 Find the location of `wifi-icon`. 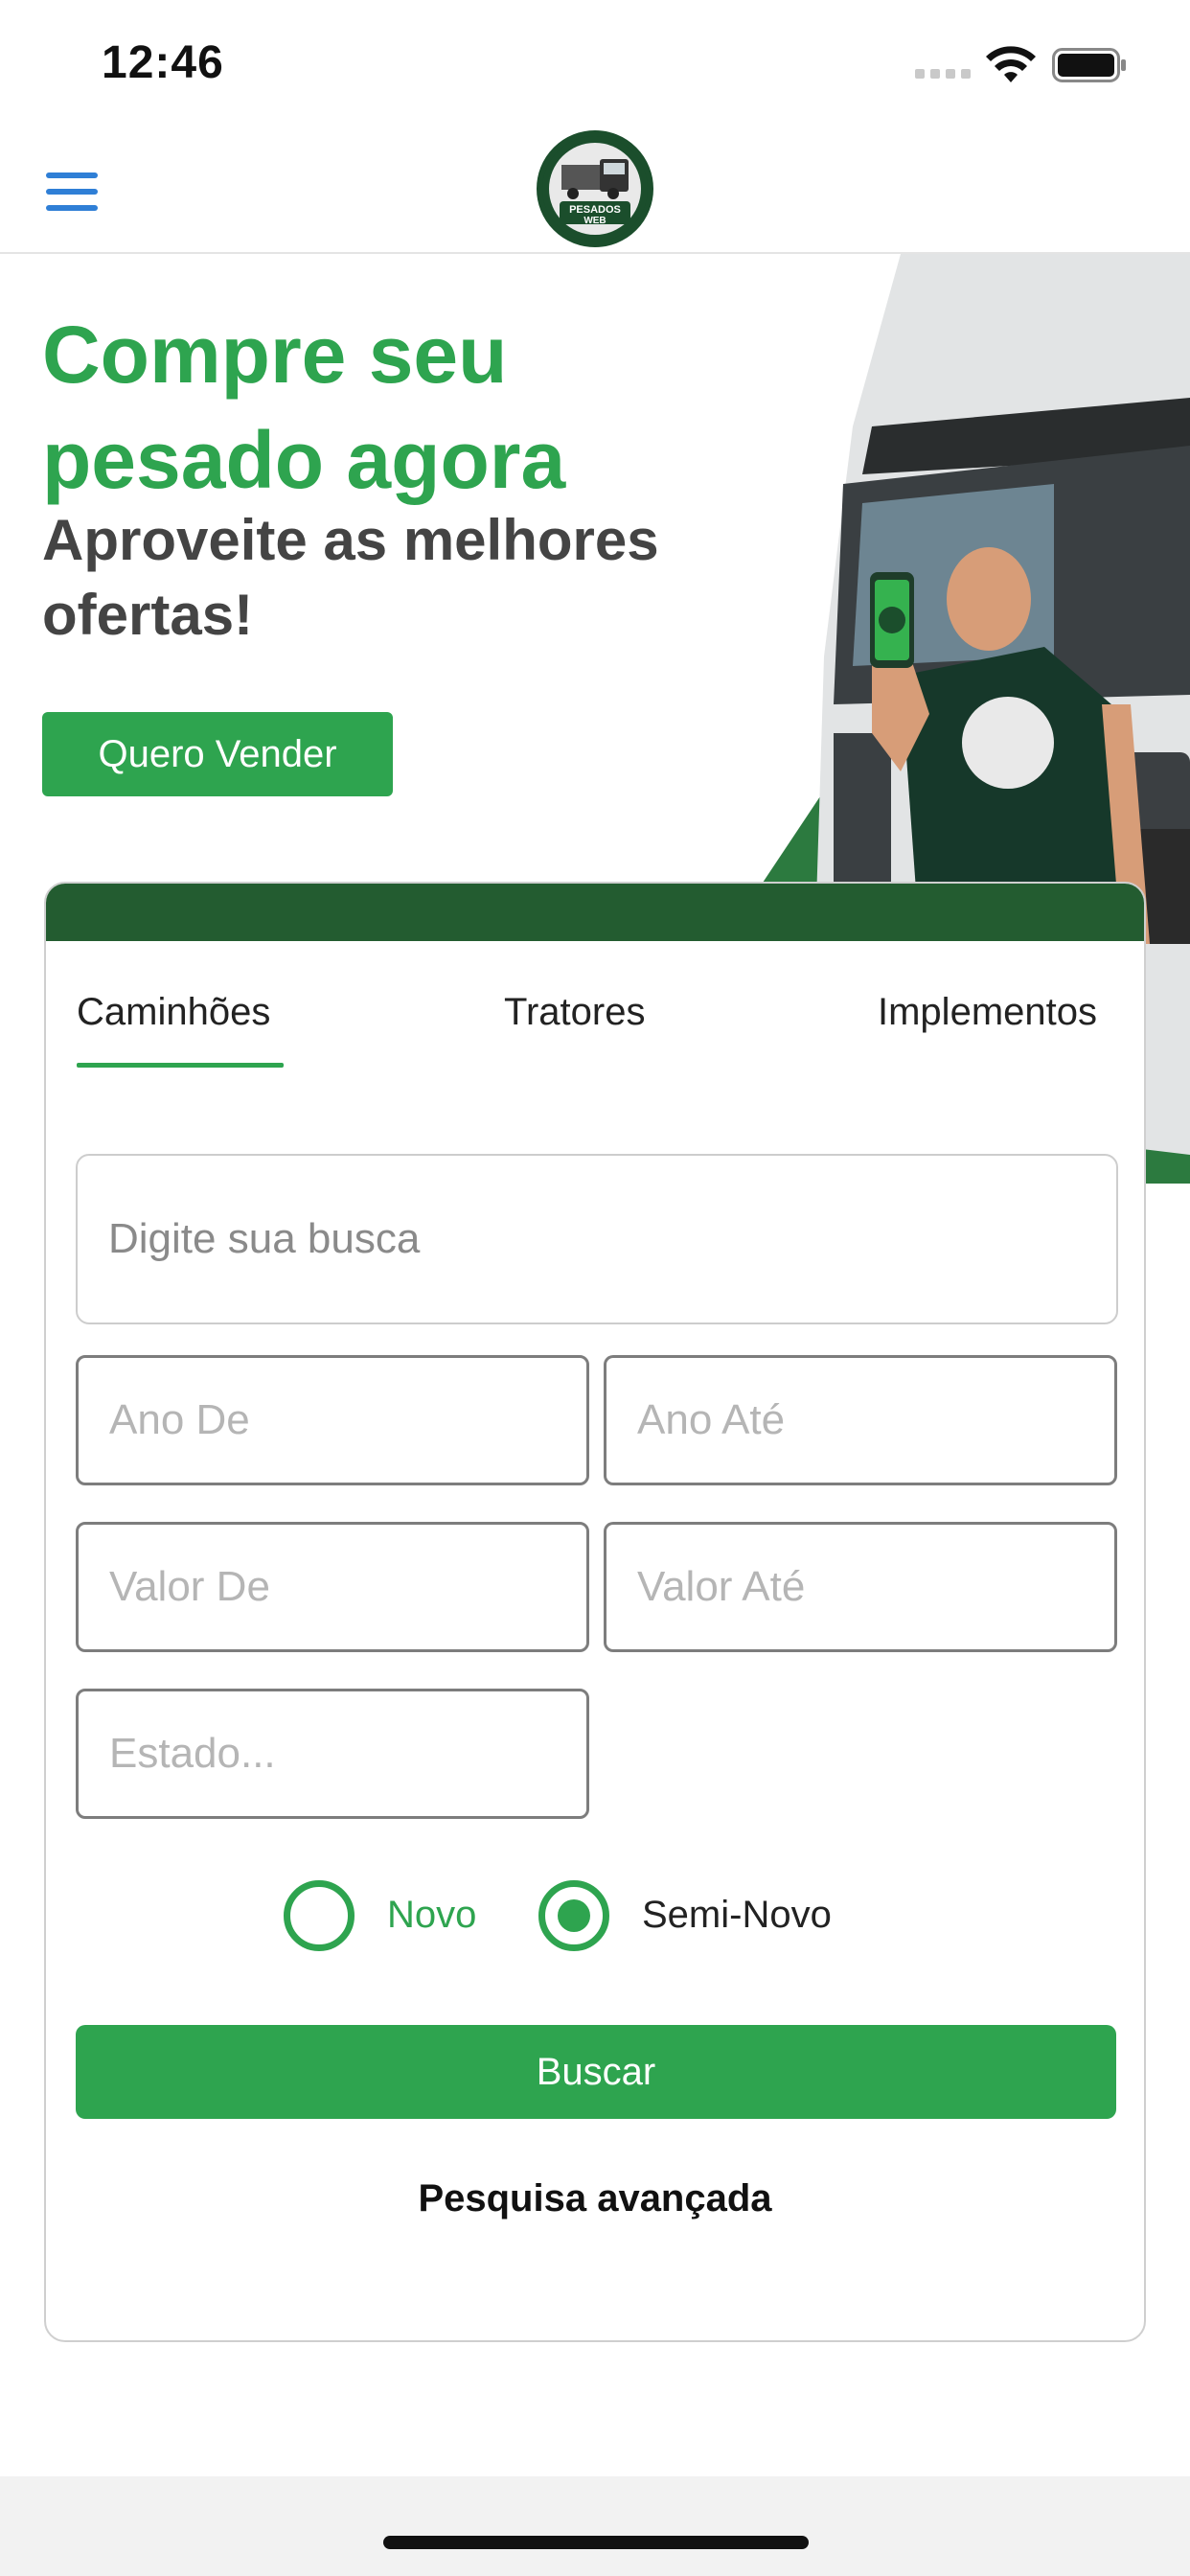

wifi-icon is located at coordinates (1011, 64).